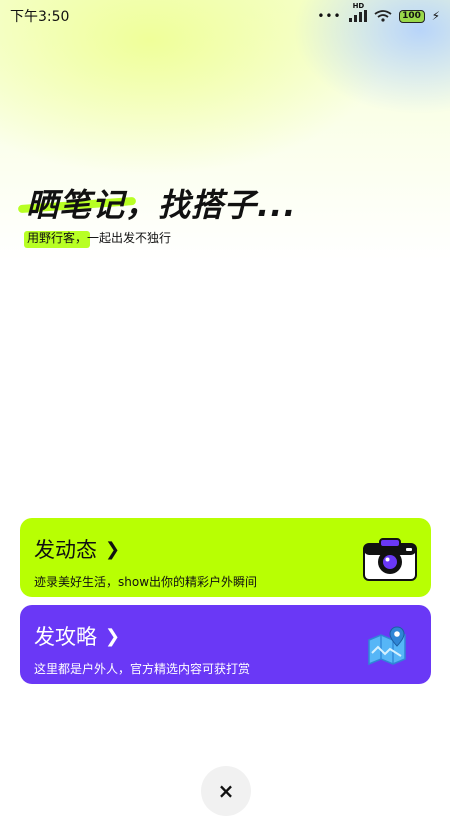 This screenshot has width=450, height=816. What do you see at coordinates (390, 559) in the screenshot?
I see `camera-icon` at bounding box center [390, 559].